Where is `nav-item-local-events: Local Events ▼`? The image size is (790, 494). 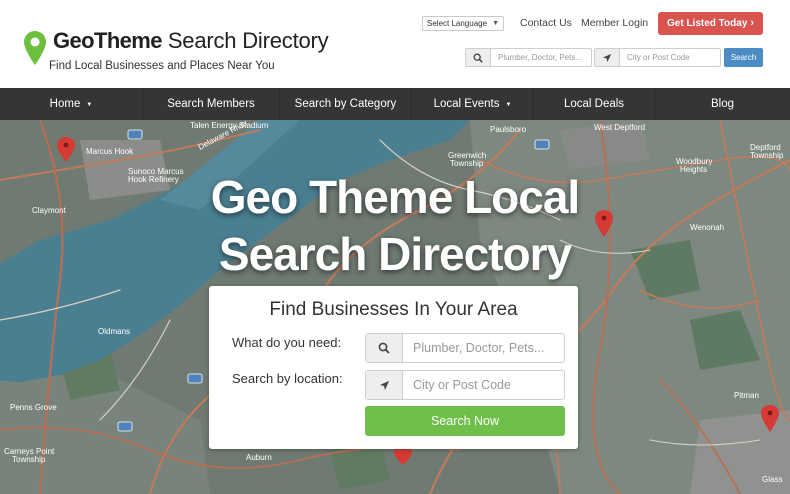
nav-item-local-events: Local Events ▼ is located at coordinates (473, 104).